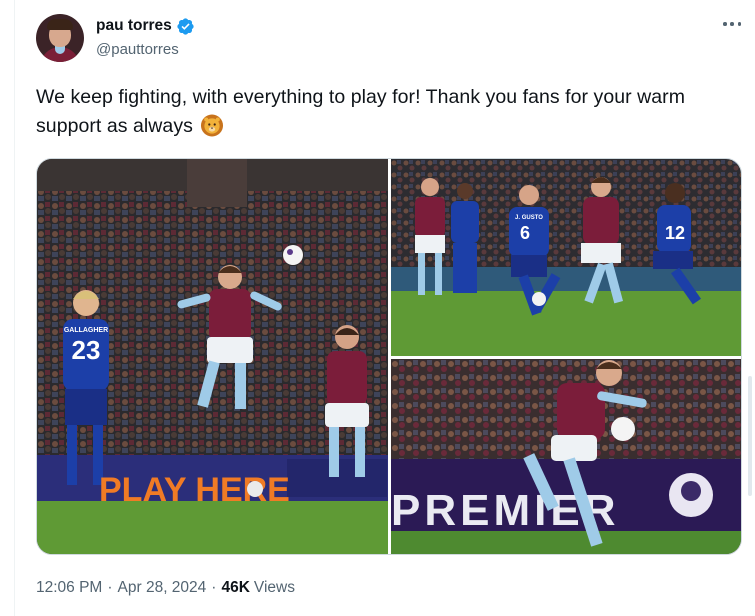 This screenshot has width=755, height=616. Describe the element at coordinates (529, 218) in the screenshot. I see `svg-text: J. GUSTO` at that location.